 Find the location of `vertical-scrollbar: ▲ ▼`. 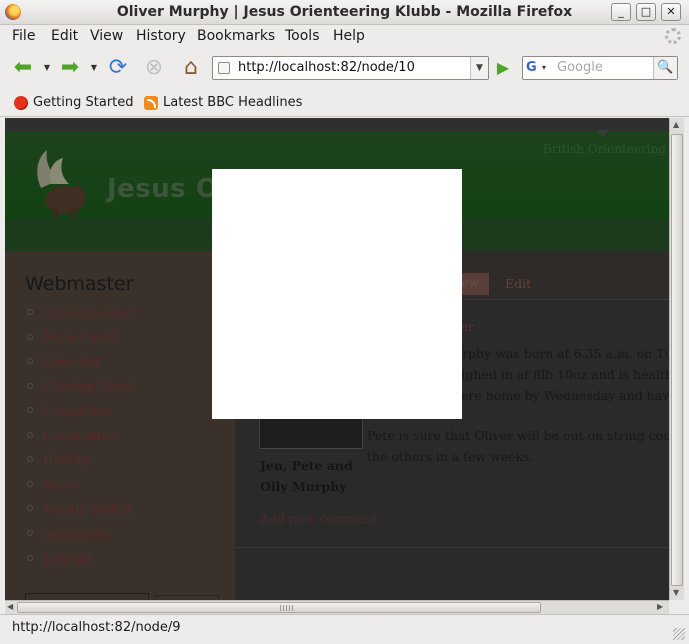

vertical-scrollbar: ▲ ▼ is located at coordinates (676, 359).